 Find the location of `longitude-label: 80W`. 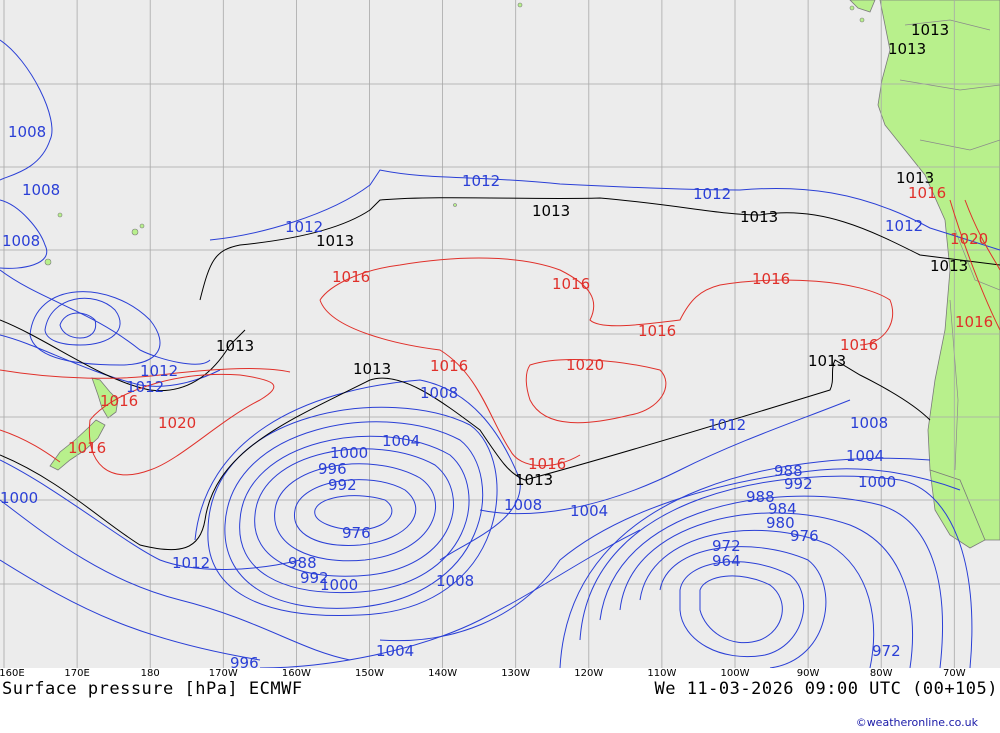

longitude-label: 80W is located at coordinates (881, 673).